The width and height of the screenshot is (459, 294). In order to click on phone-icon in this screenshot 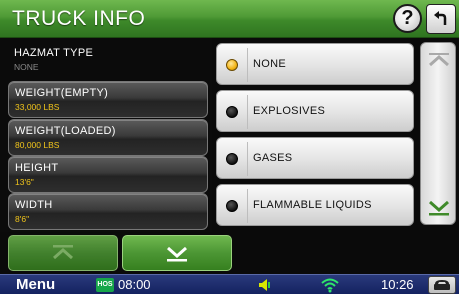, I will do `click(442, 285)`.